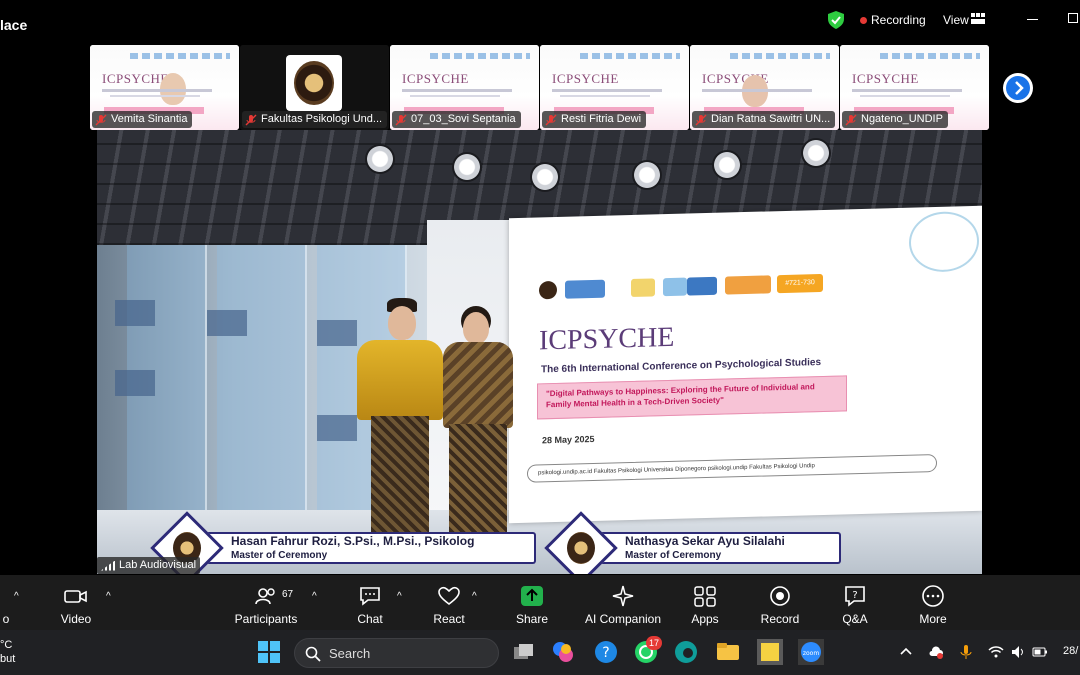  Describe the element at coordinates (933, 596) in the screenshot. I see `more-icon` at that location.